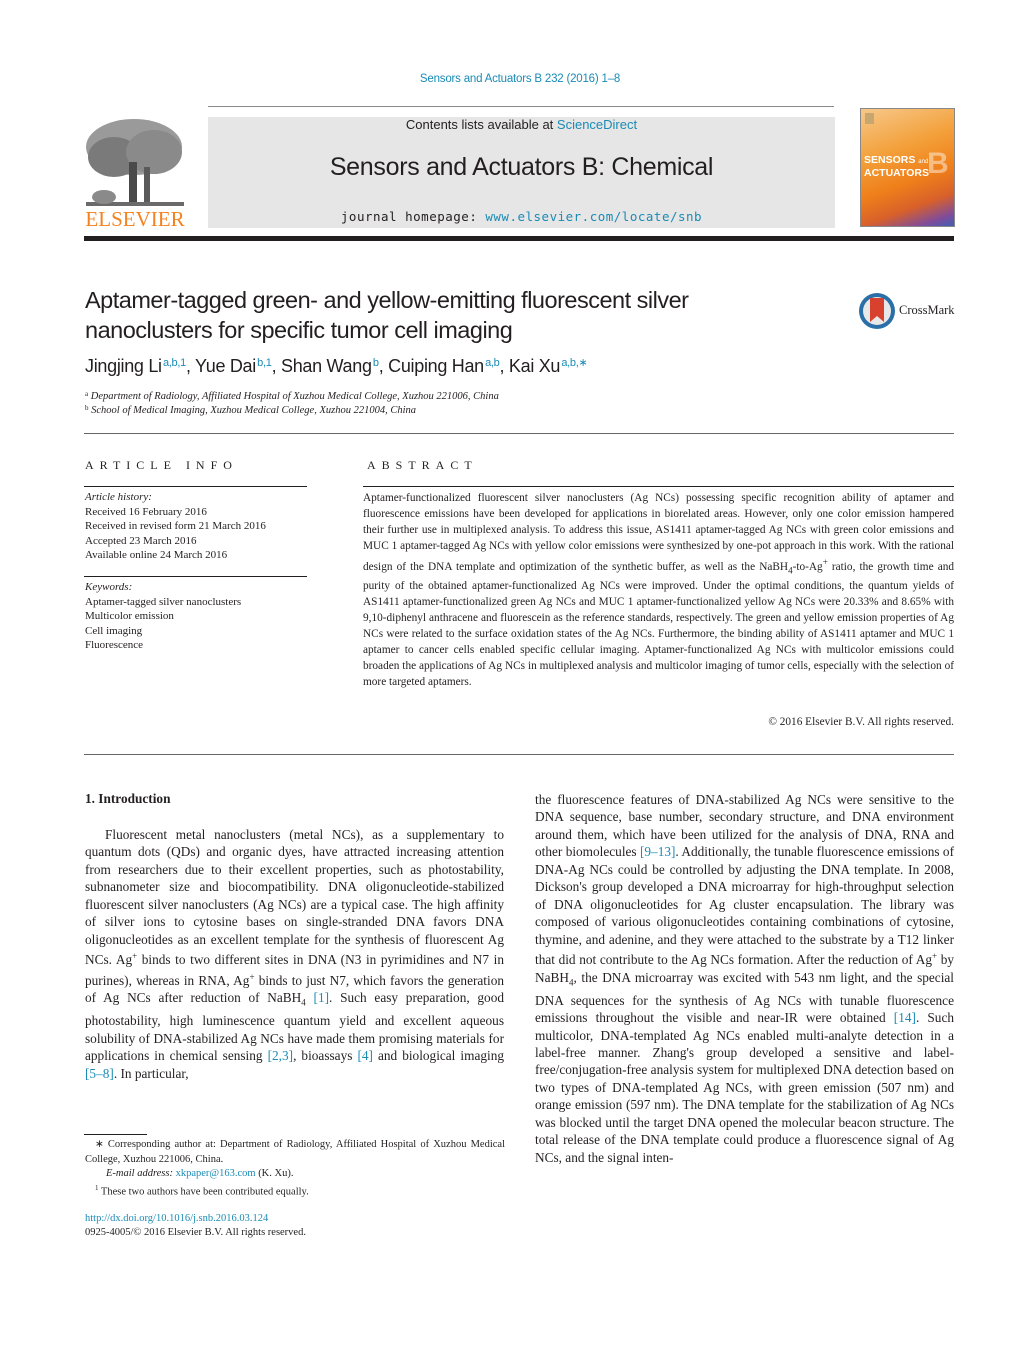 This screenshot has width=1020, height=1351. What do you see at coordinates (109, 587) in the screenshot?
I see `keywords-label: Keywords:` at bounding box center [109, 587].